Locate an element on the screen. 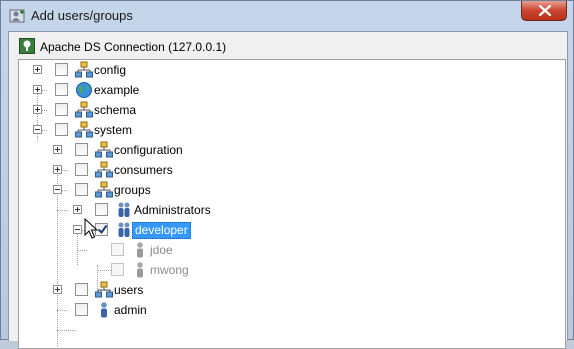 The width and height of the screenshot is (574, 349). tree-item-jdoe: jdoe is located at coordinates (292, 250).